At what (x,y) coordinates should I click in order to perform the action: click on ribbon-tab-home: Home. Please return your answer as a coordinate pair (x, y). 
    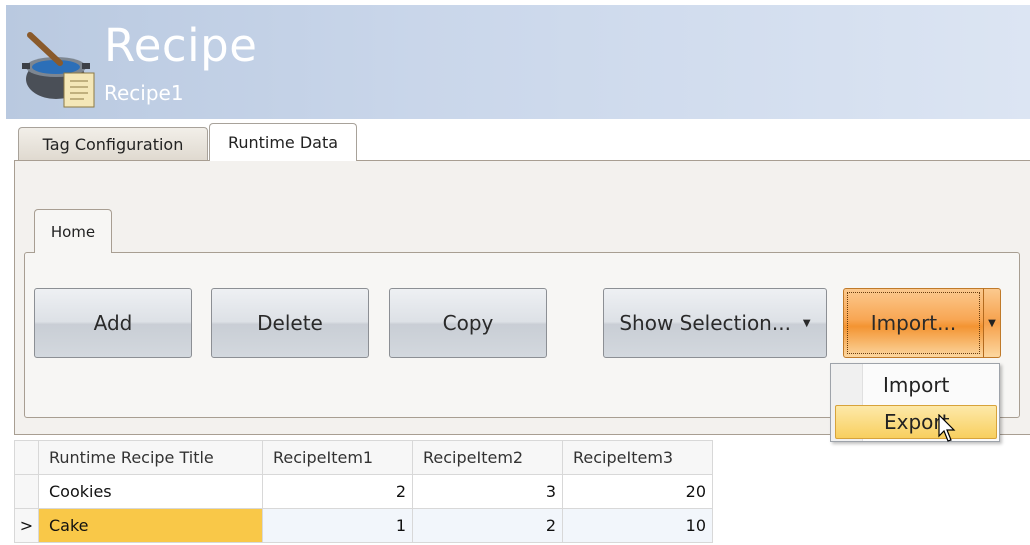
    Looking at the image, I should click on (73, 231).